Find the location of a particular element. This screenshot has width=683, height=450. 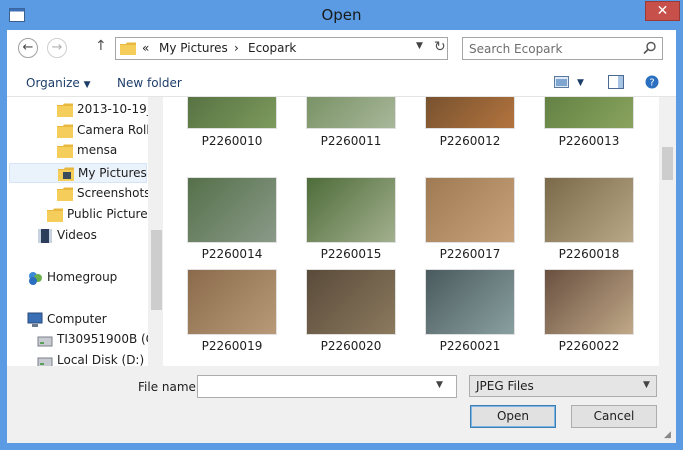

close-button: ✕ is located at coordinates (662, 11).